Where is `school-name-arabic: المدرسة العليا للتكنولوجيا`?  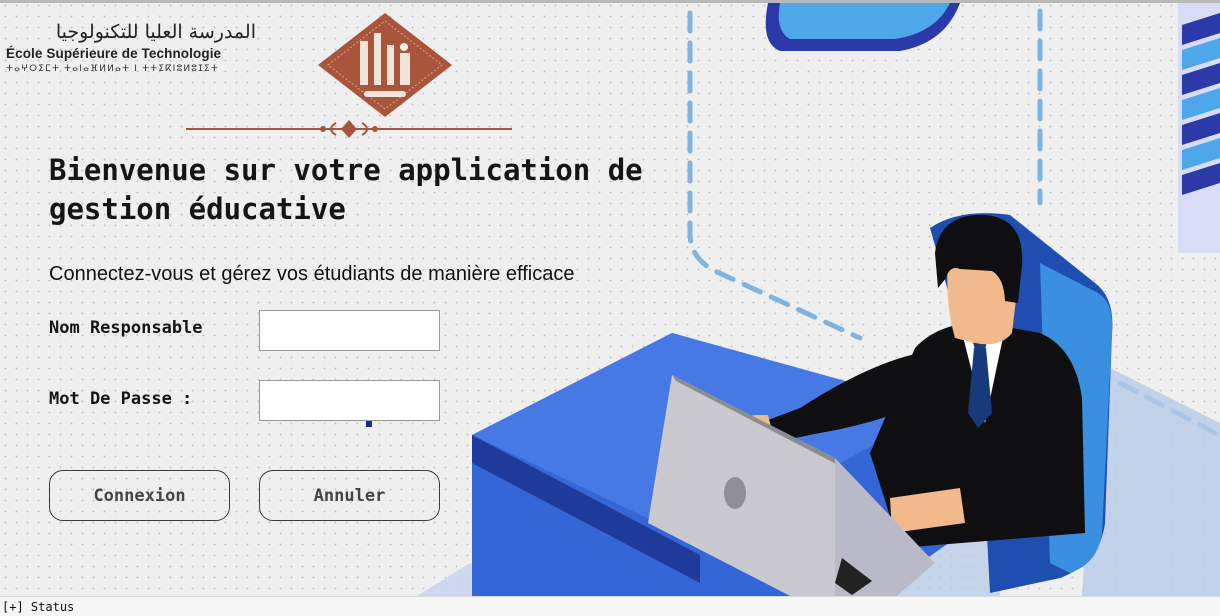 school-name-arabic: المدرسة العليا للتكنولوجيا is located at coordinates (155, 32).